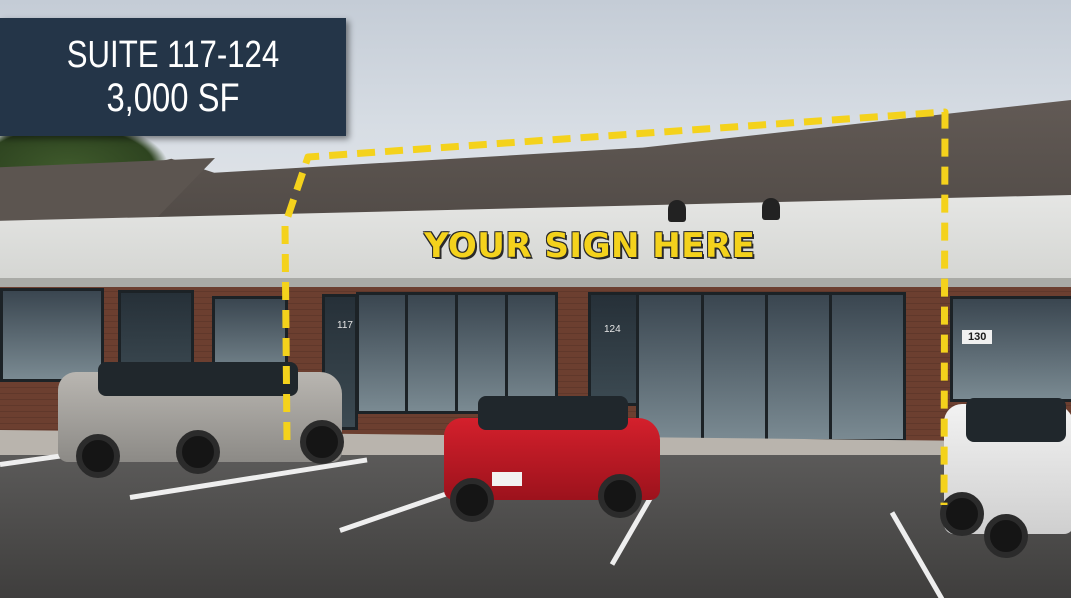 This screenshot has height=598, width=1071. Describe the element at coordinates (173, 55) in the screenshot. I see `suite-number: SUITE 117-124` at that location.